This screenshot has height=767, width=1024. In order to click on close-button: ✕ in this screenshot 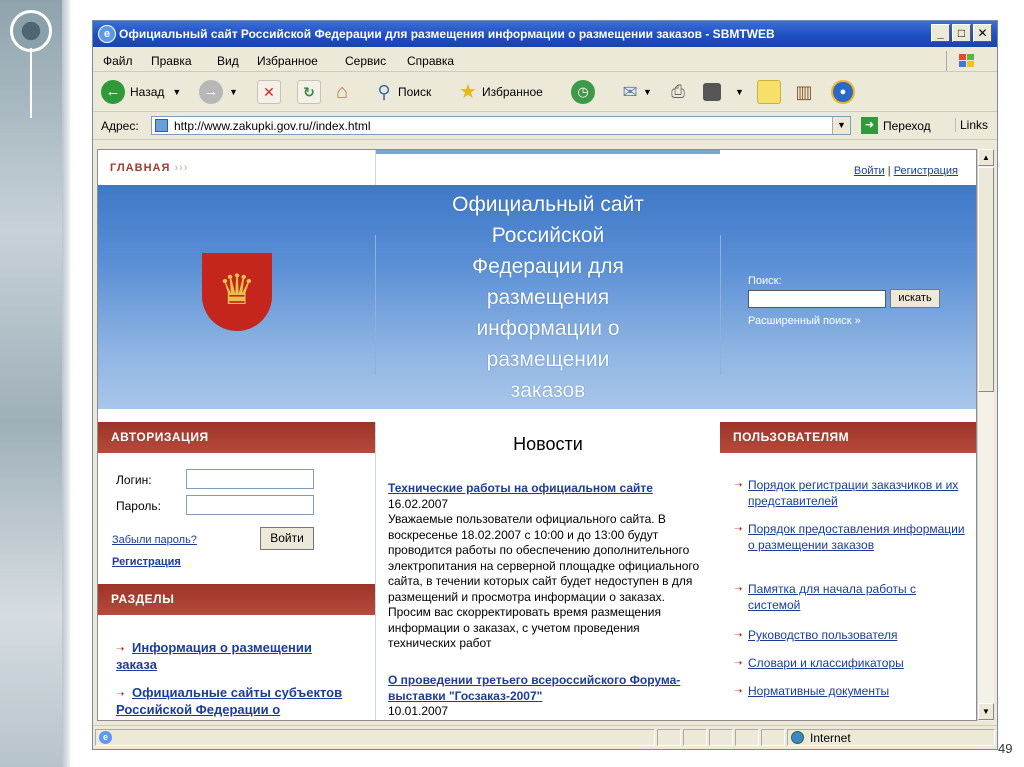, I will do `click(982, 33)`.